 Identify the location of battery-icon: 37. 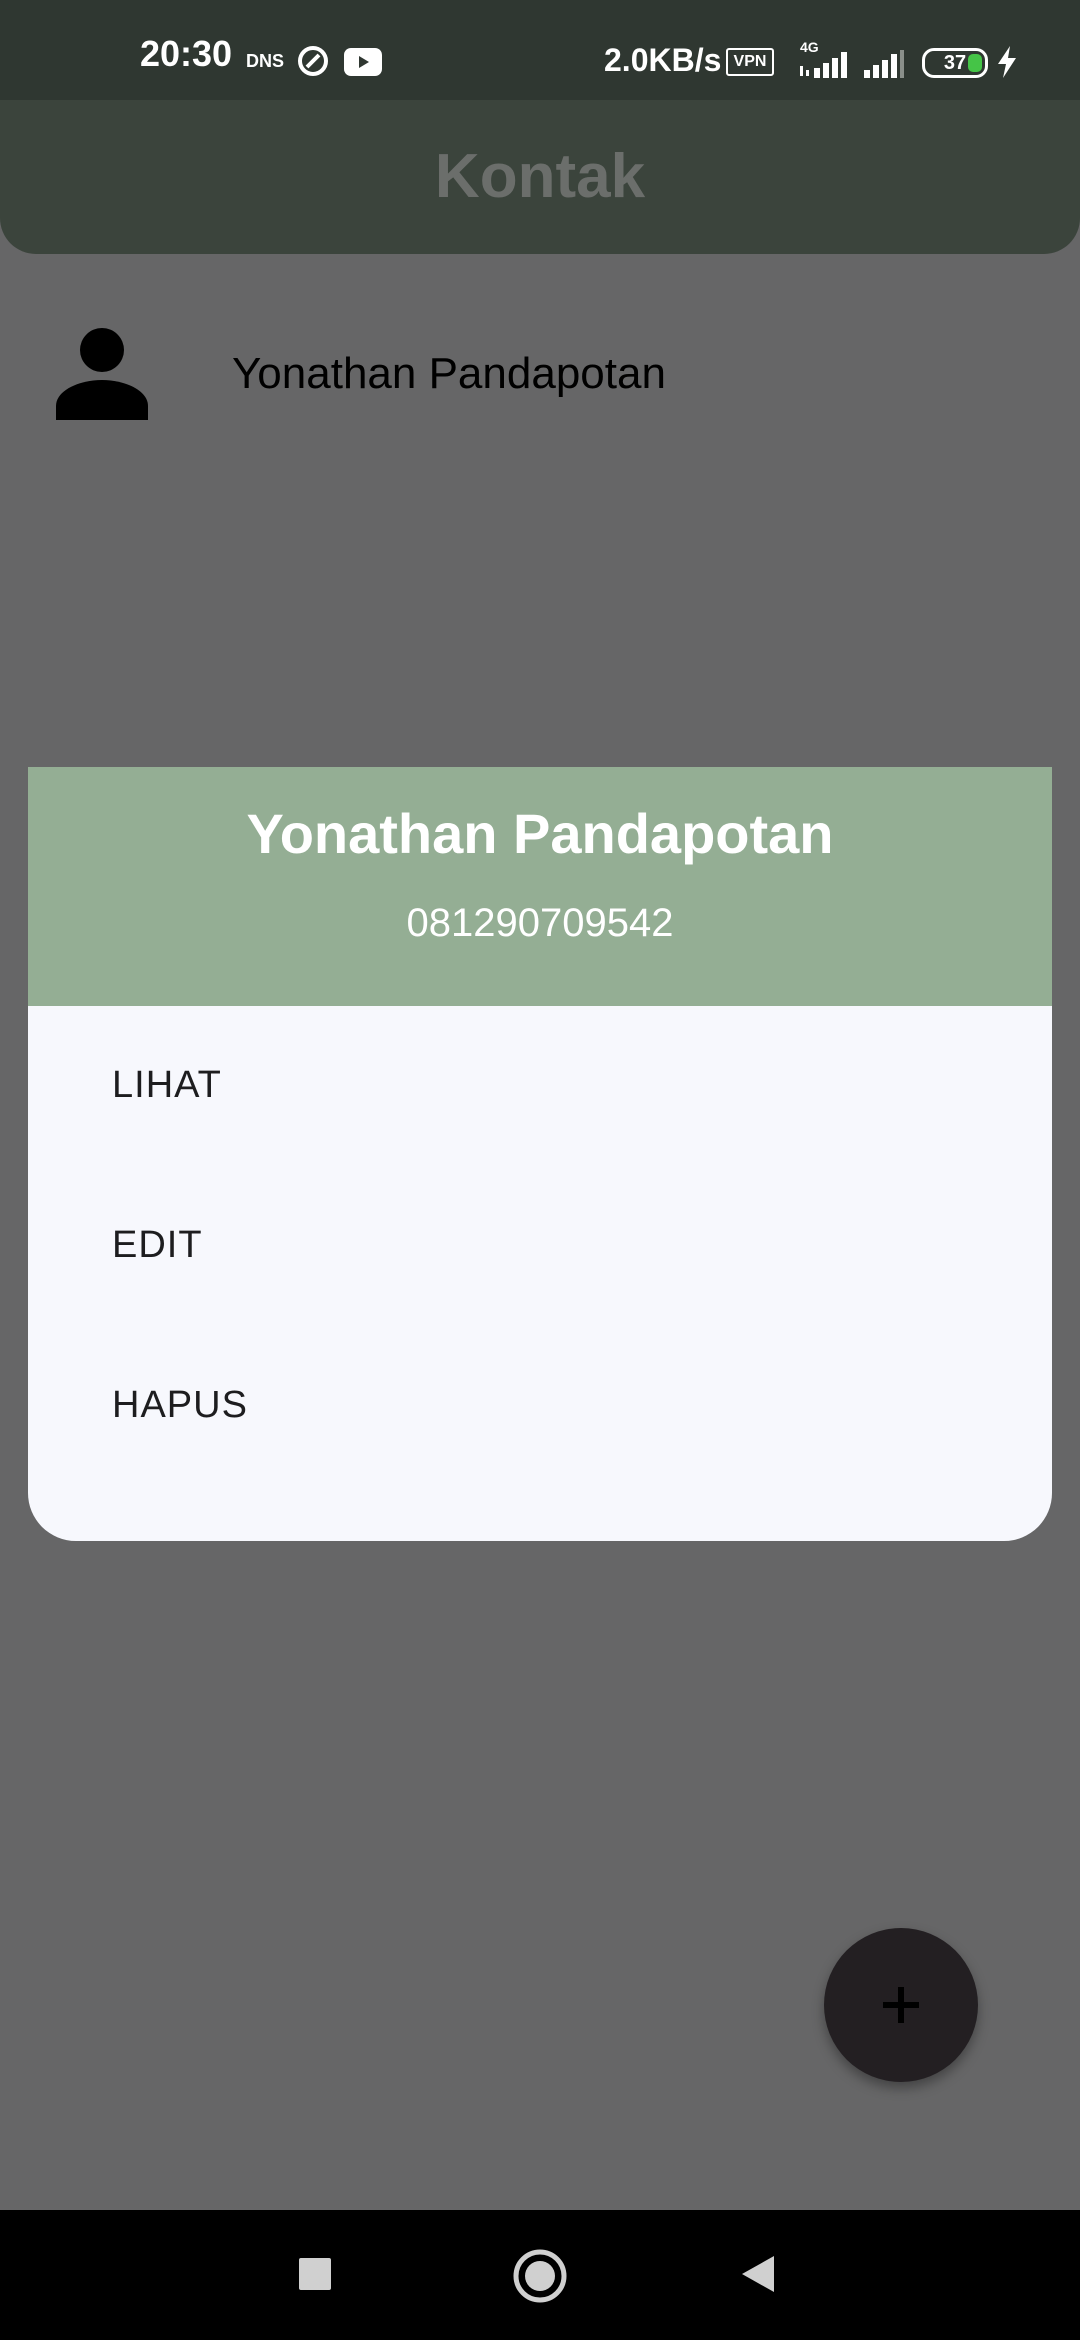
(955, 63).